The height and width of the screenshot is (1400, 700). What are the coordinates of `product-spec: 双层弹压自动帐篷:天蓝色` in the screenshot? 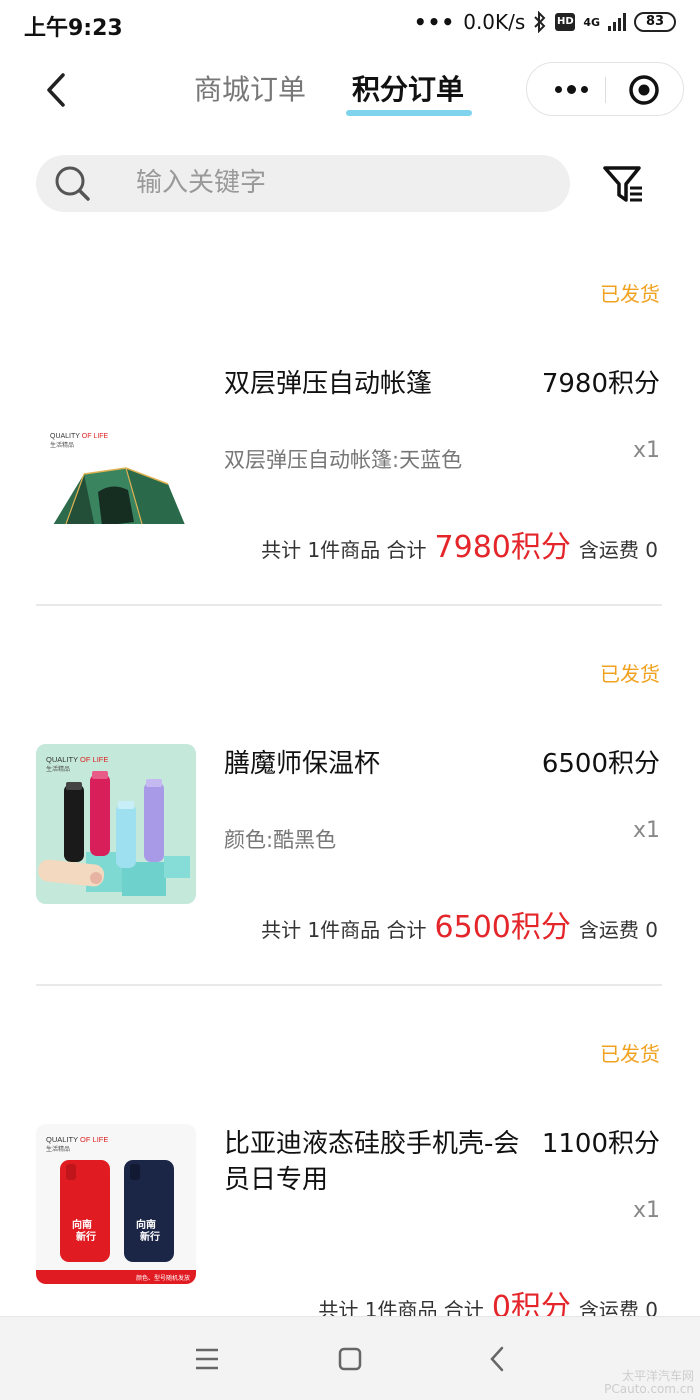 It's located at (343, 460).